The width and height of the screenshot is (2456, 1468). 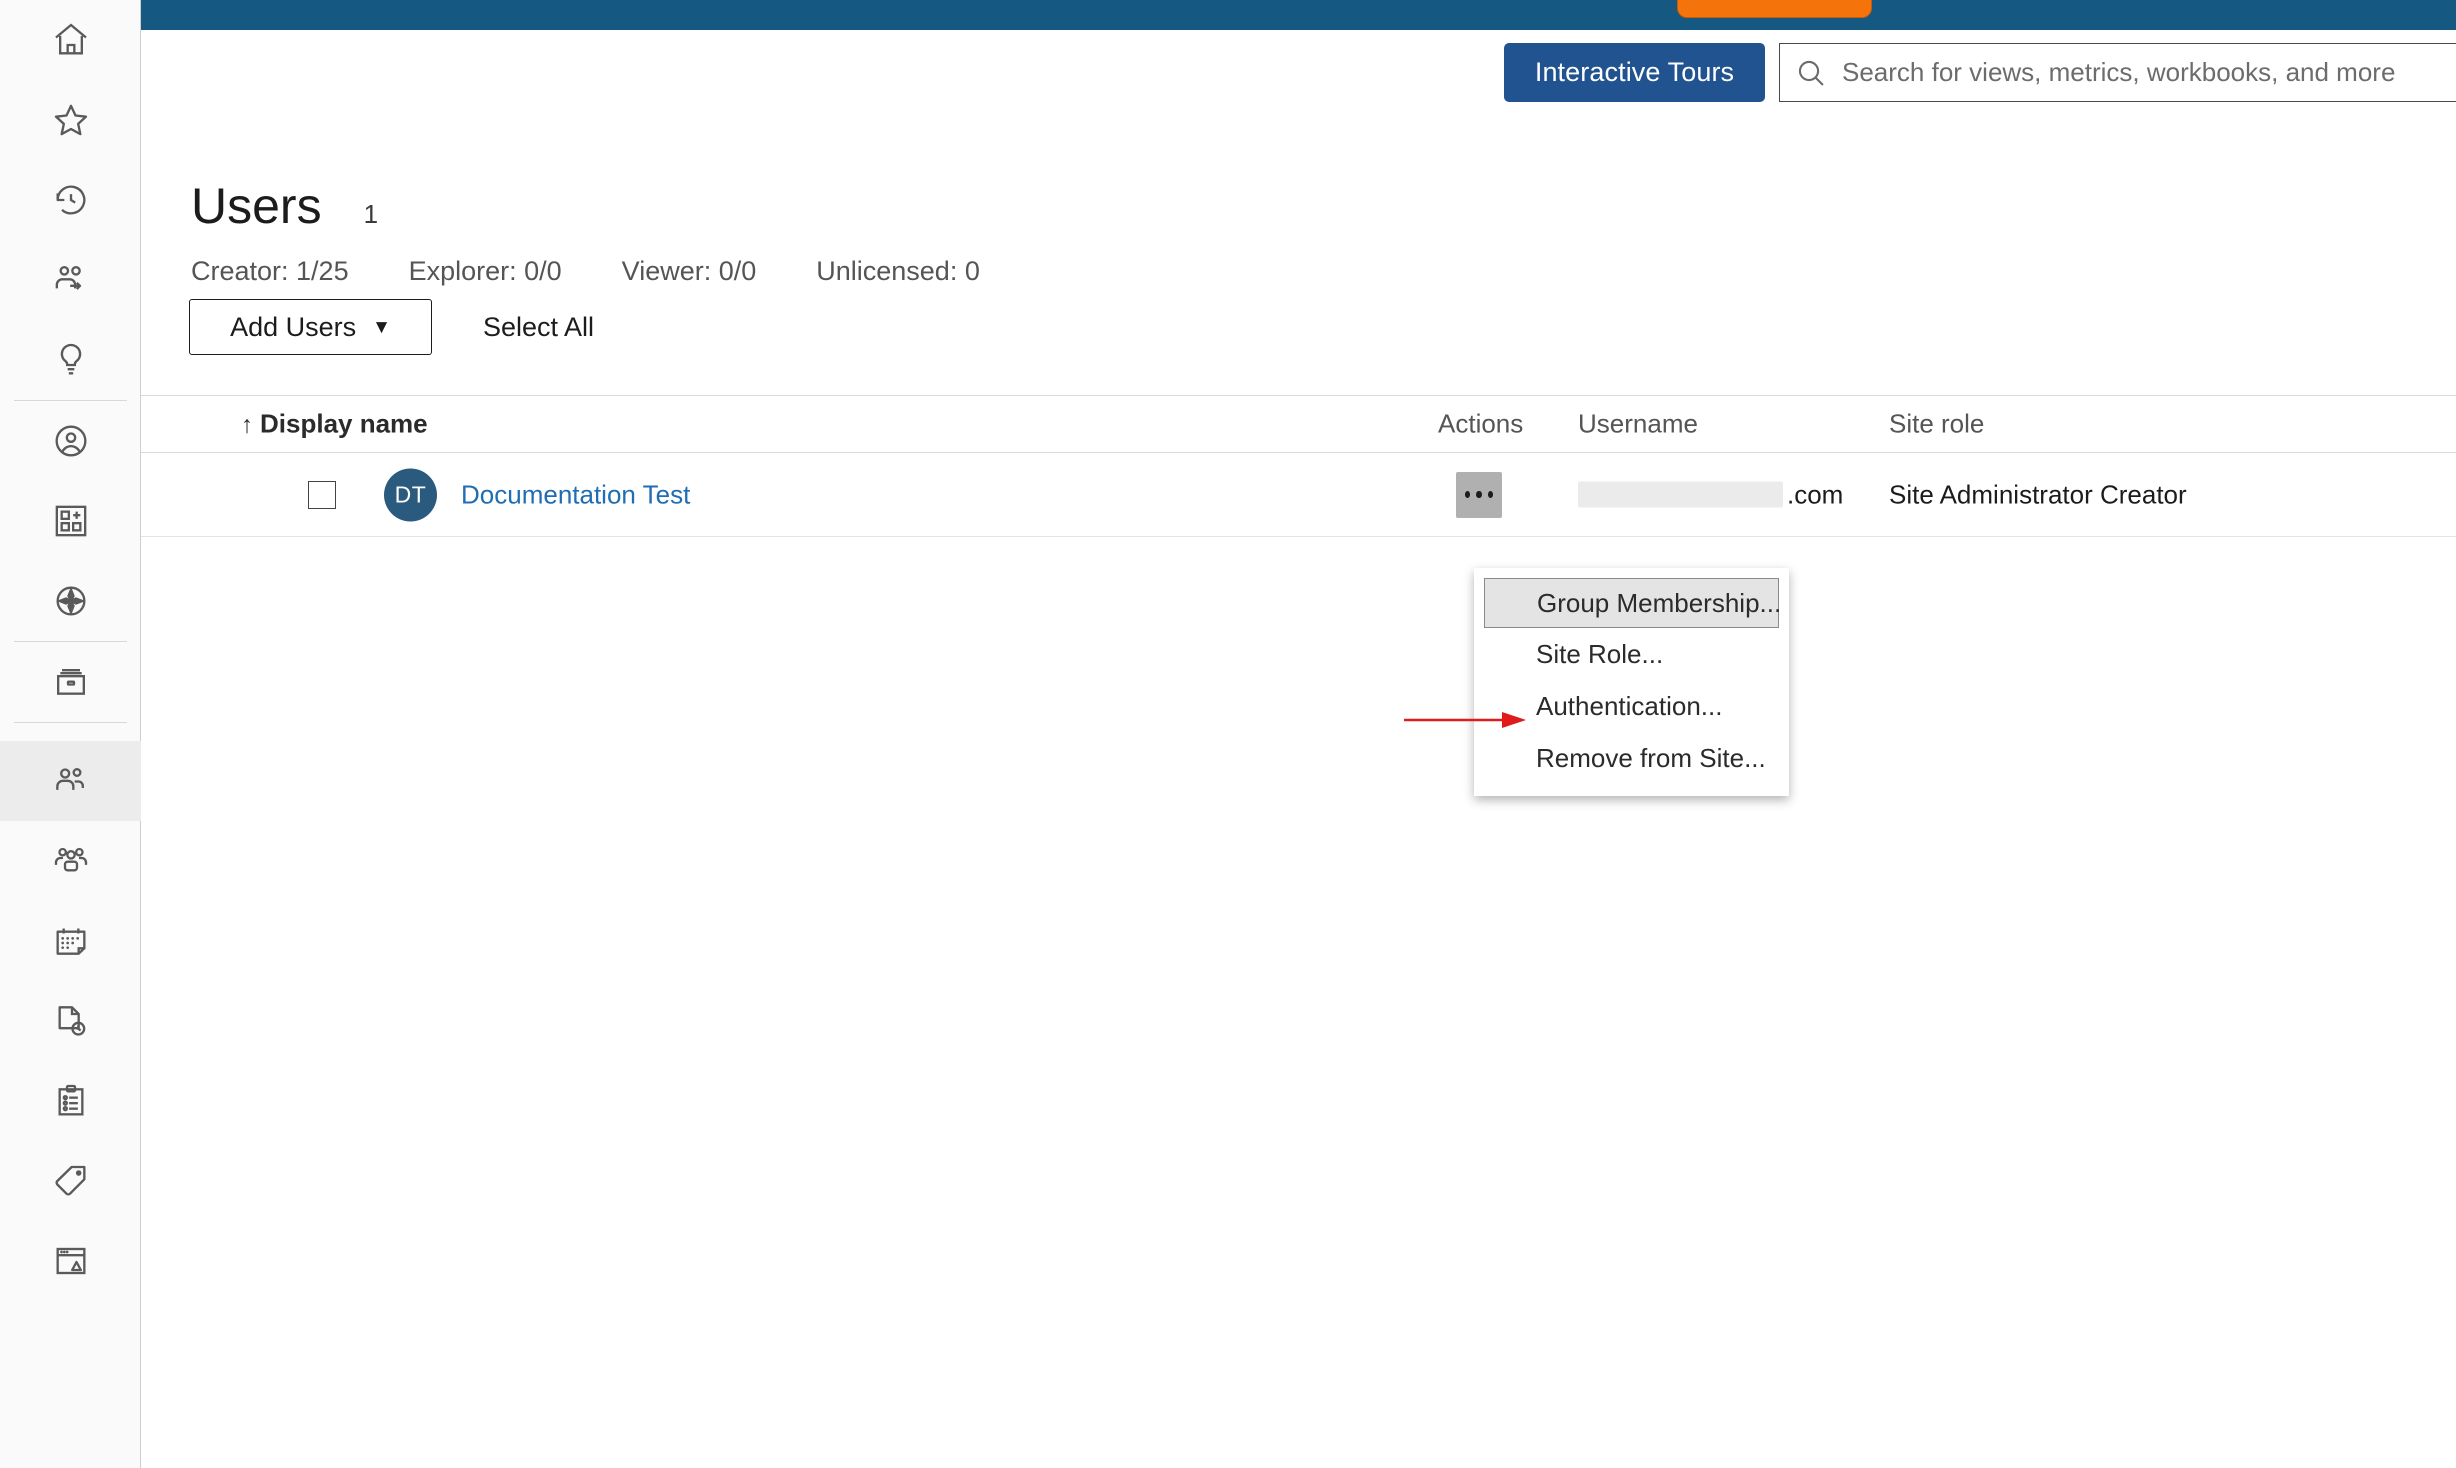 I want to click on sidebar-item-jobs, so click(x=70, y=1101).